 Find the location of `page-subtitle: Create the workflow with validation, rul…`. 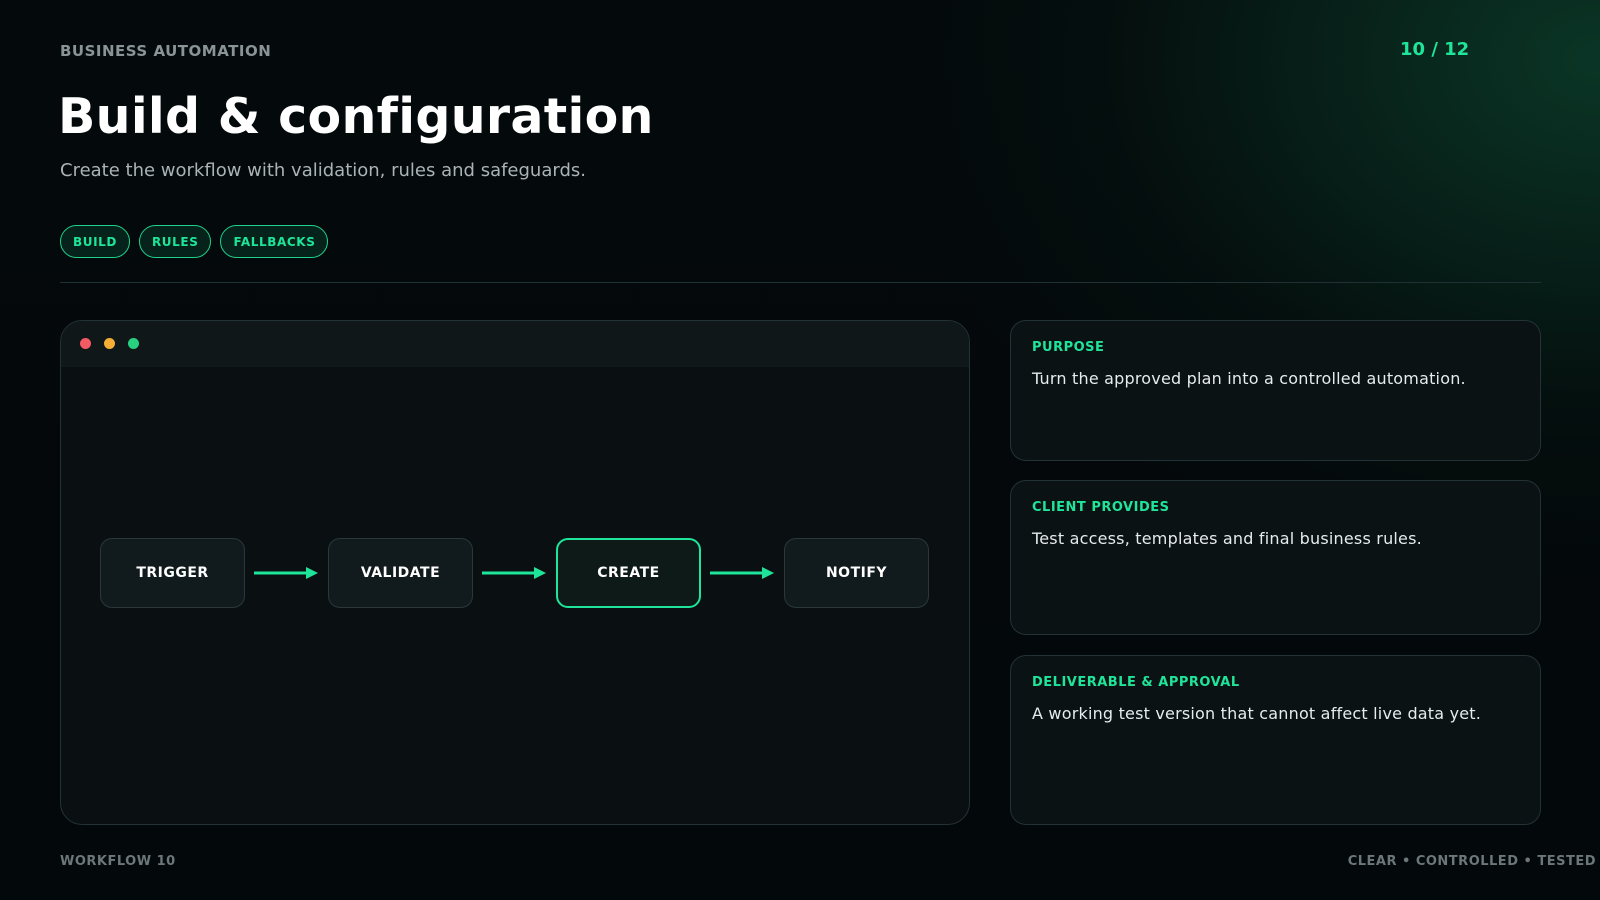

page-subtitle: Create the workflow with validation, rul… is located at coordinates (323, 170).